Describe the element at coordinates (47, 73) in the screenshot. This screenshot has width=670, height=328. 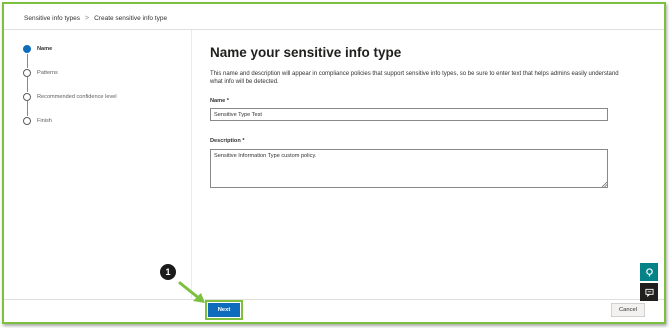
I see `step-label: Patterns` at that location.